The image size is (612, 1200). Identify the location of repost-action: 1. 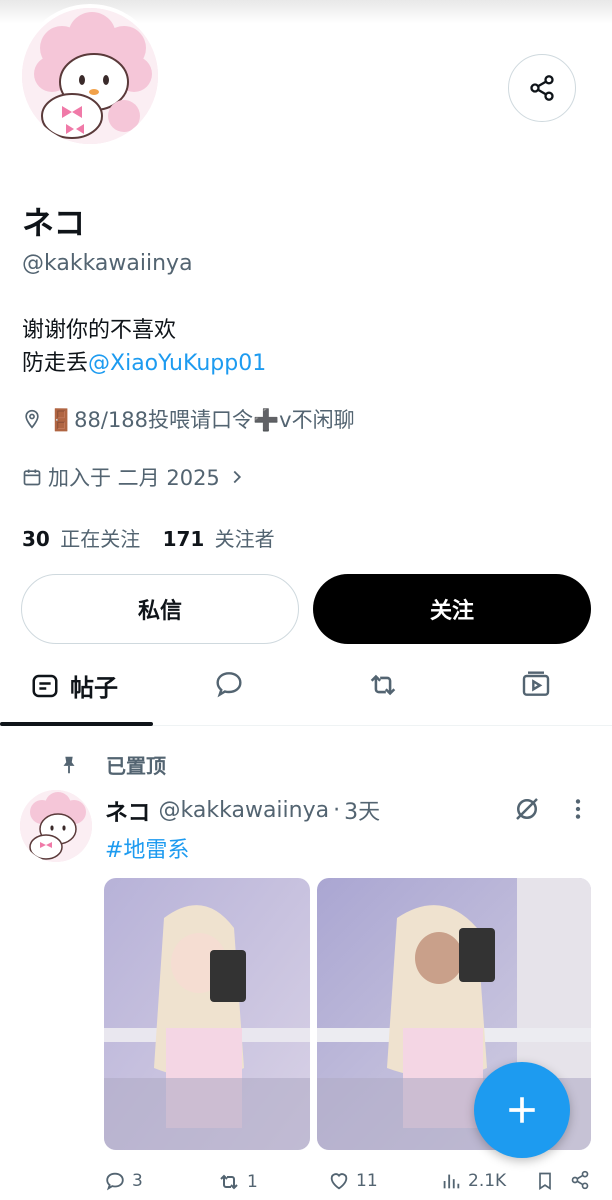
(237, 1182).